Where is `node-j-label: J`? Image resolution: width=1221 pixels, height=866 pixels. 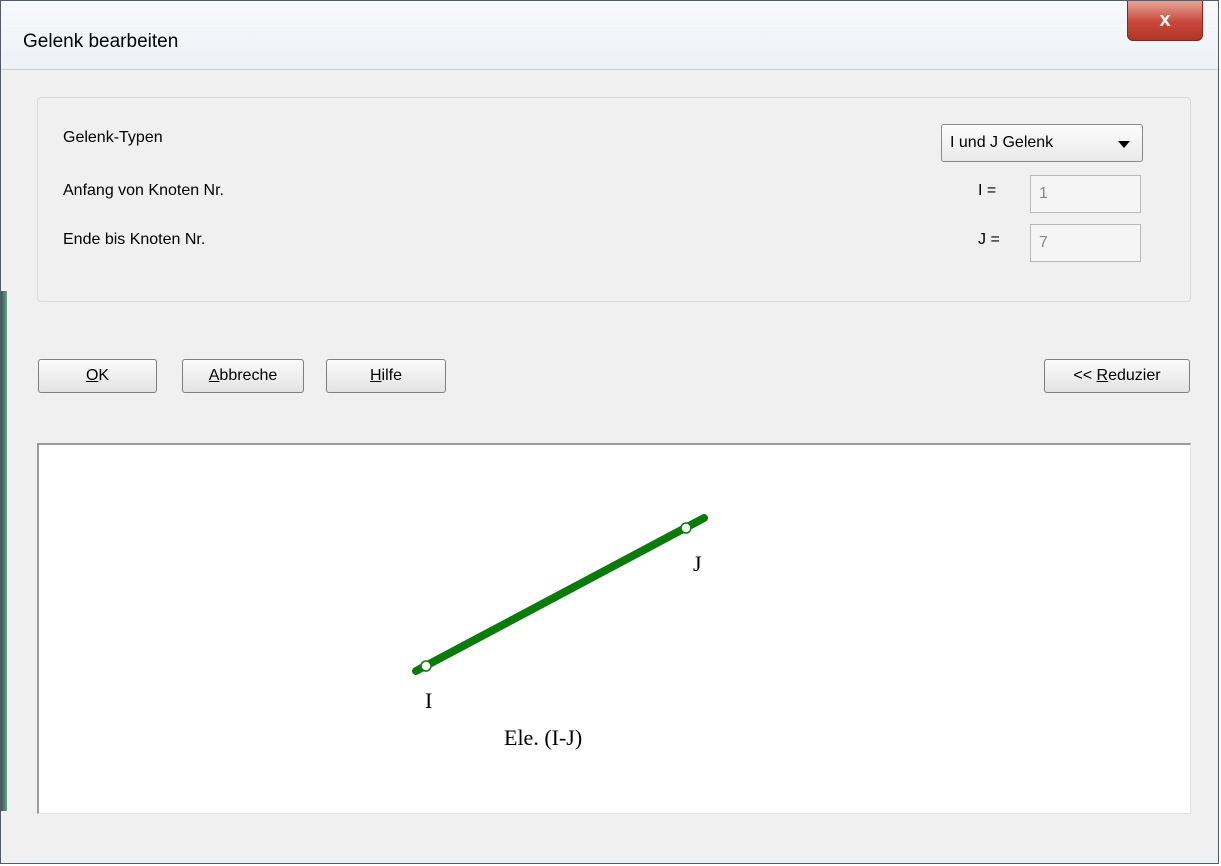
node-j-label: J is located at coordinates (697, 563).